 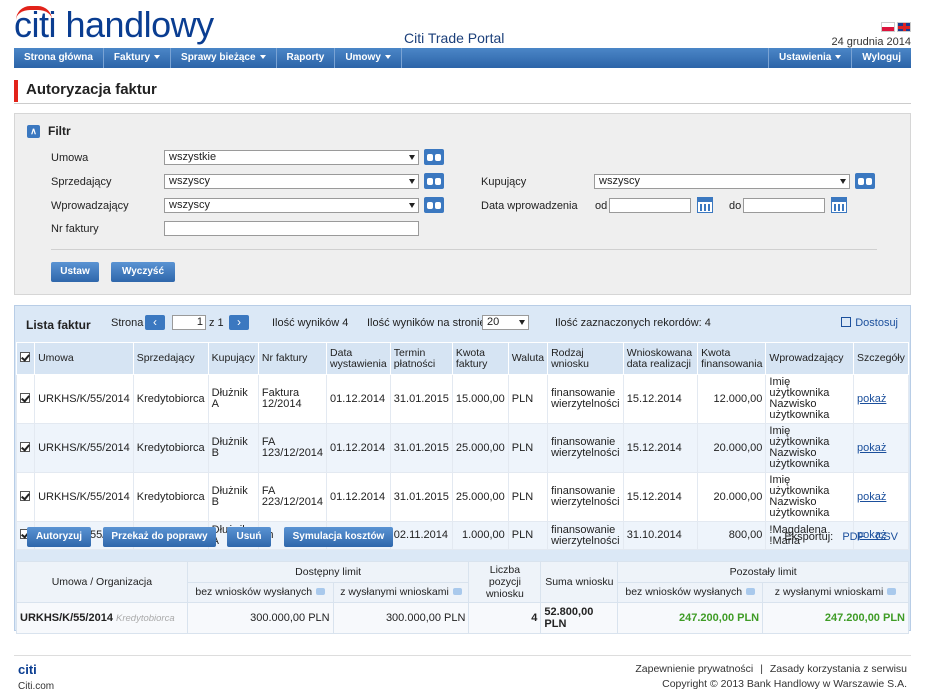 I want to click on przekaz-do-poprawy-button: Przekaż do poprawy, so click(x=159, y=537).